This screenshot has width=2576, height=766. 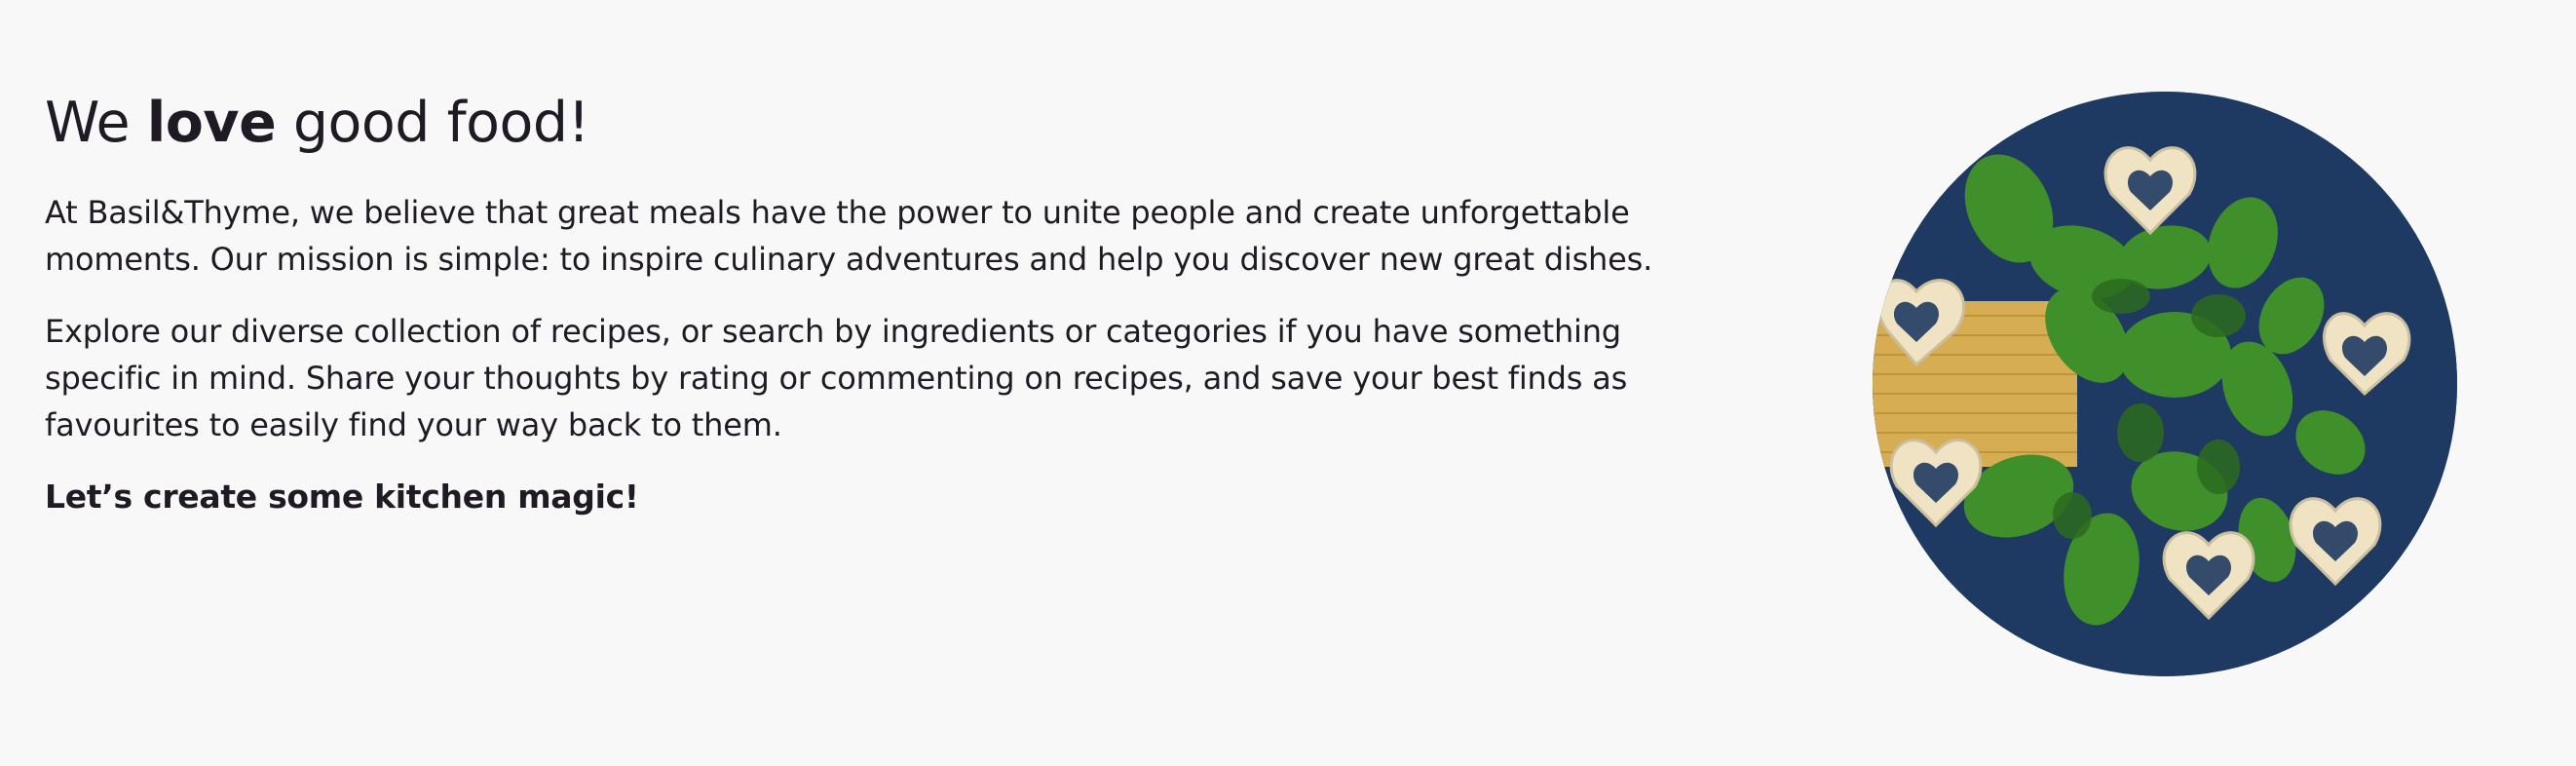 I want to click on cta-text: Let’s create some kitchen magic!, so click(x=342, y=497).